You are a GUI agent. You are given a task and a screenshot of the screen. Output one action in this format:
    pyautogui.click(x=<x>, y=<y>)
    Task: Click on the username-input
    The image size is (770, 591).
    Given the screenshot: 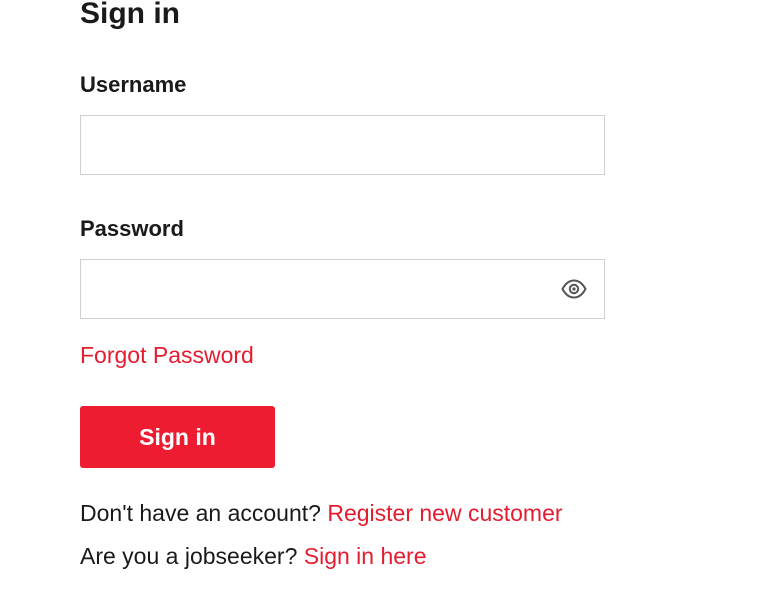 What is the action you would take?
    pyautogui.click(x=342, y=145)
    